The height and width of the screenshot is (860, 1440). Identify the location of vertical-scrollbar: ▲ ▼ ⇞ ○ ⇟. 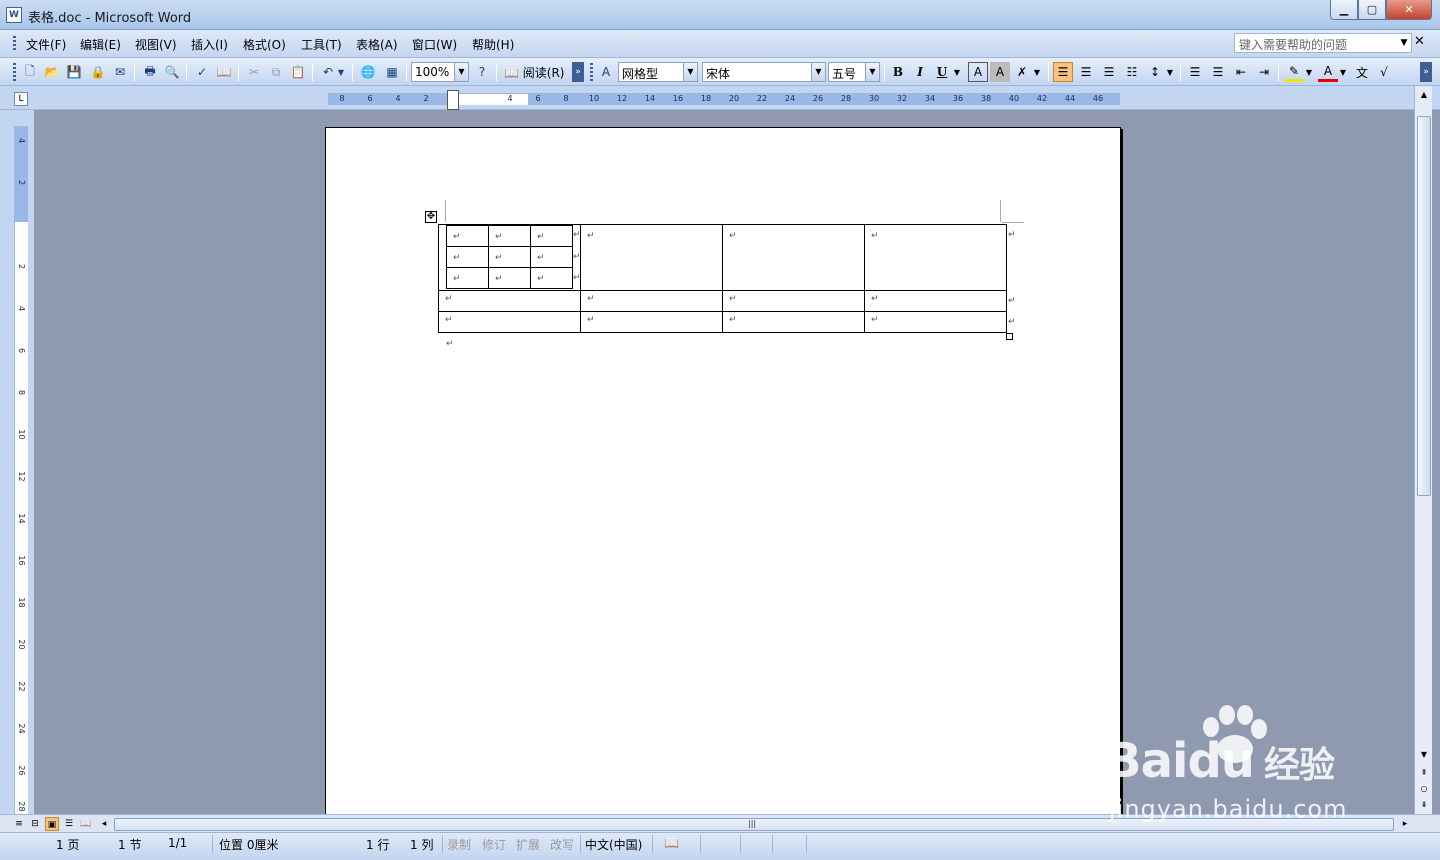
(1423, 450).